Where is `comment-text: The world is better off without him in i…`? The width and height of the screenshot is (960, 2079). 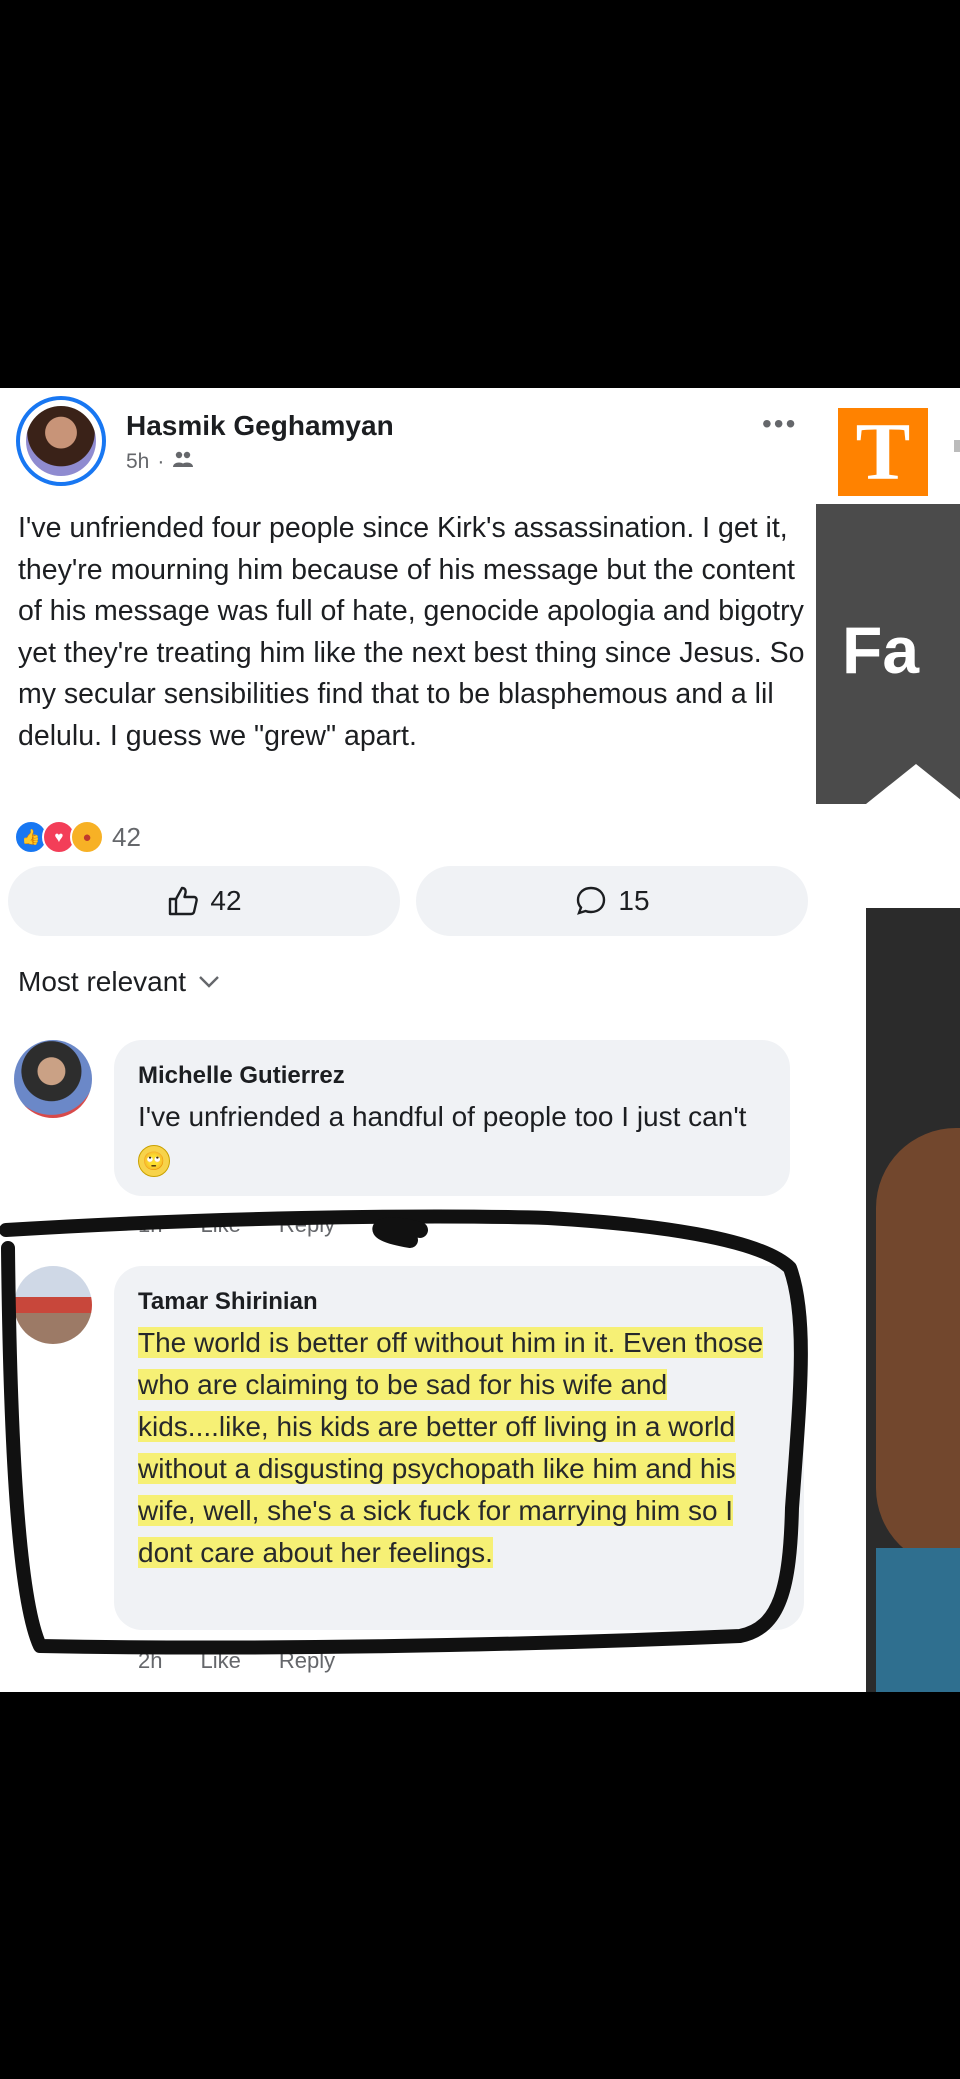
comment-text: The world is better off without him in i… is located at coordinates (458, 1448).